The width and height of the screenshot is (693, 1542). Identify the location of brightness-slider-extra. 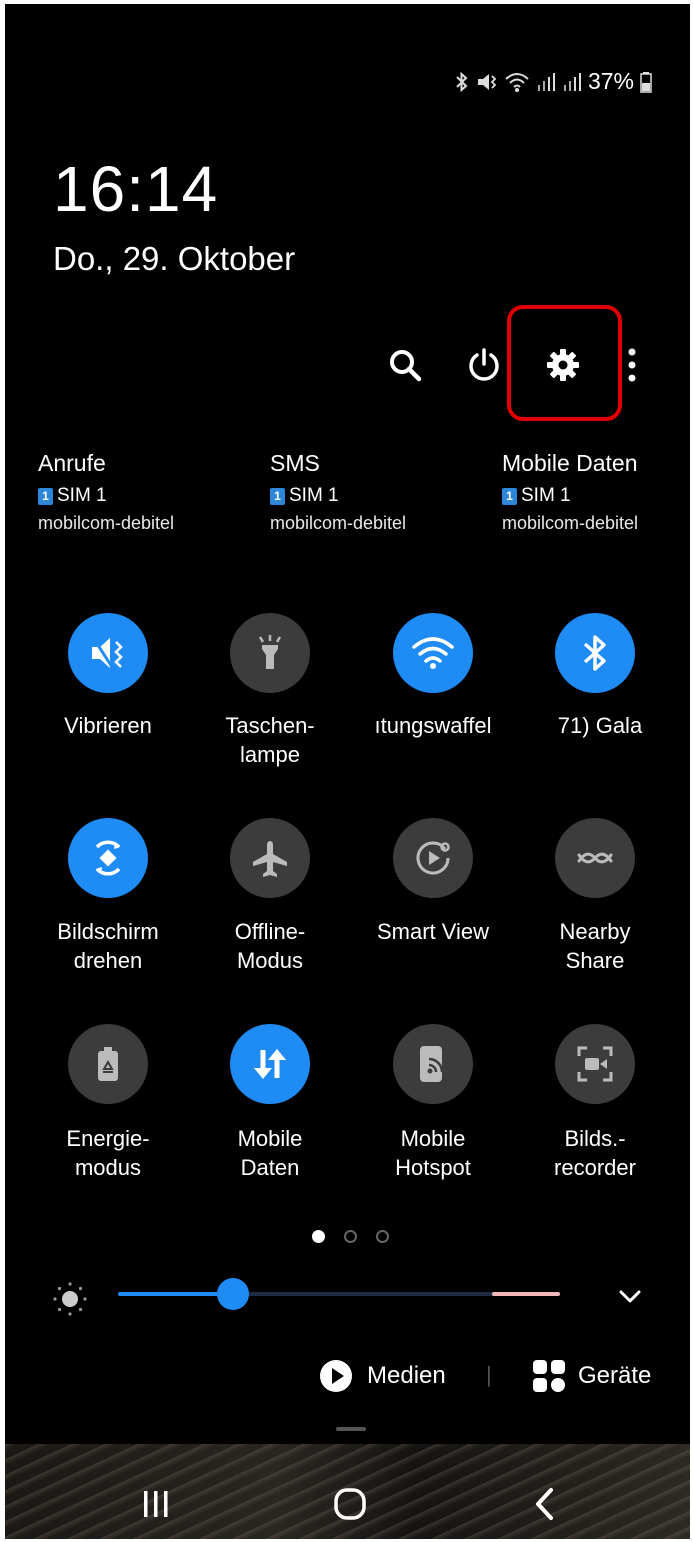
(526, 1294).